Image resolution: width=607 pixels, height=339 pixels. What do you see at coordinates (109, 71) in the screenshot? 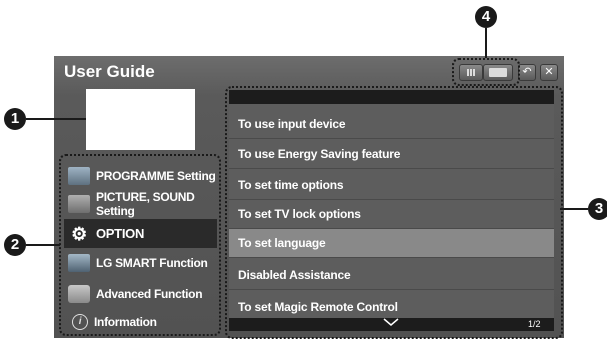
I see `window-title: User Guide` at bounding box center [109, 71].